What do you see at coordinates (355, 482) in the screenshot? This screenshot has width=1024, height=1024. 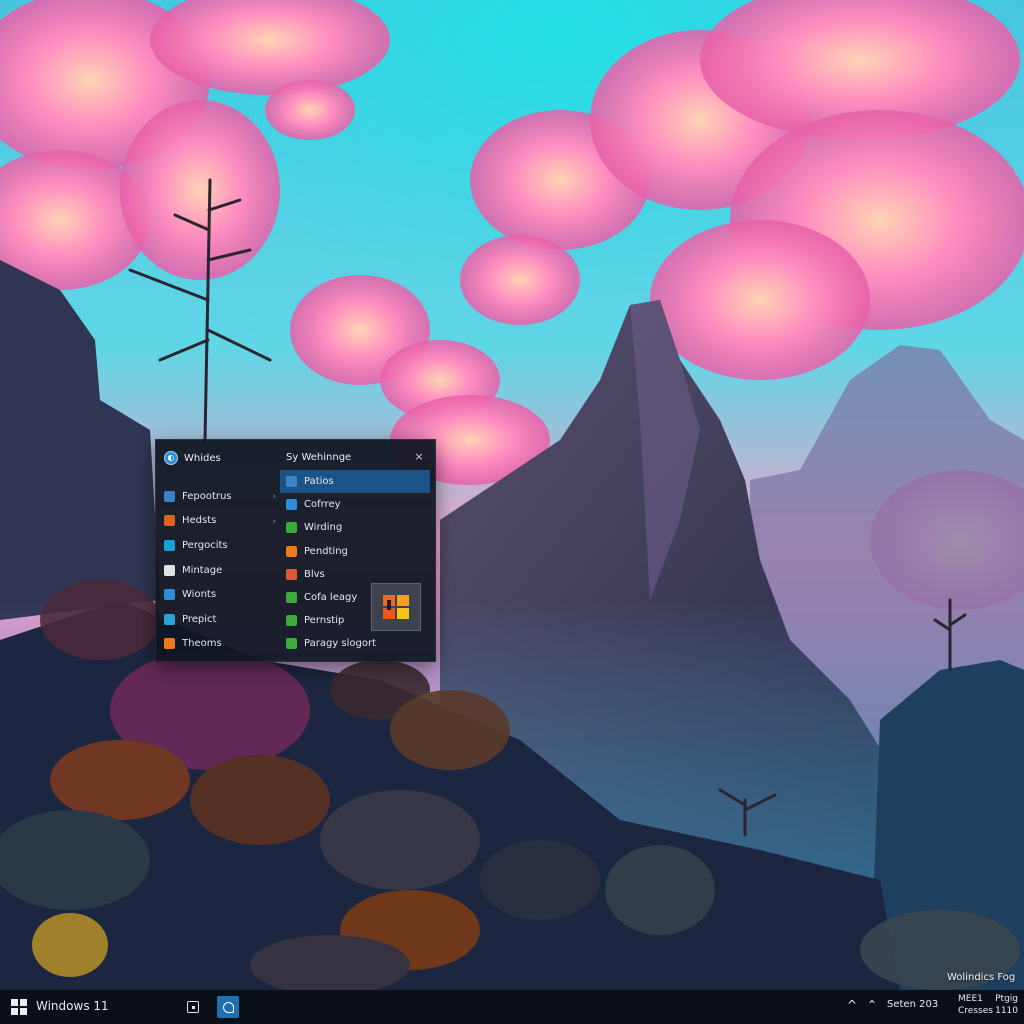 I see `right-list-item: Patios` at bounding box center [355, 482].